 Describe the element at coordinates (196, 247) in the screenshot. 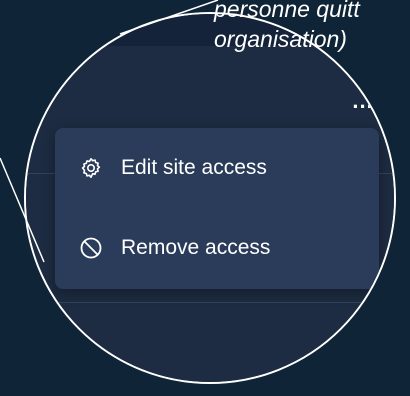

I see `menu-item-label: Remove access` at that location.